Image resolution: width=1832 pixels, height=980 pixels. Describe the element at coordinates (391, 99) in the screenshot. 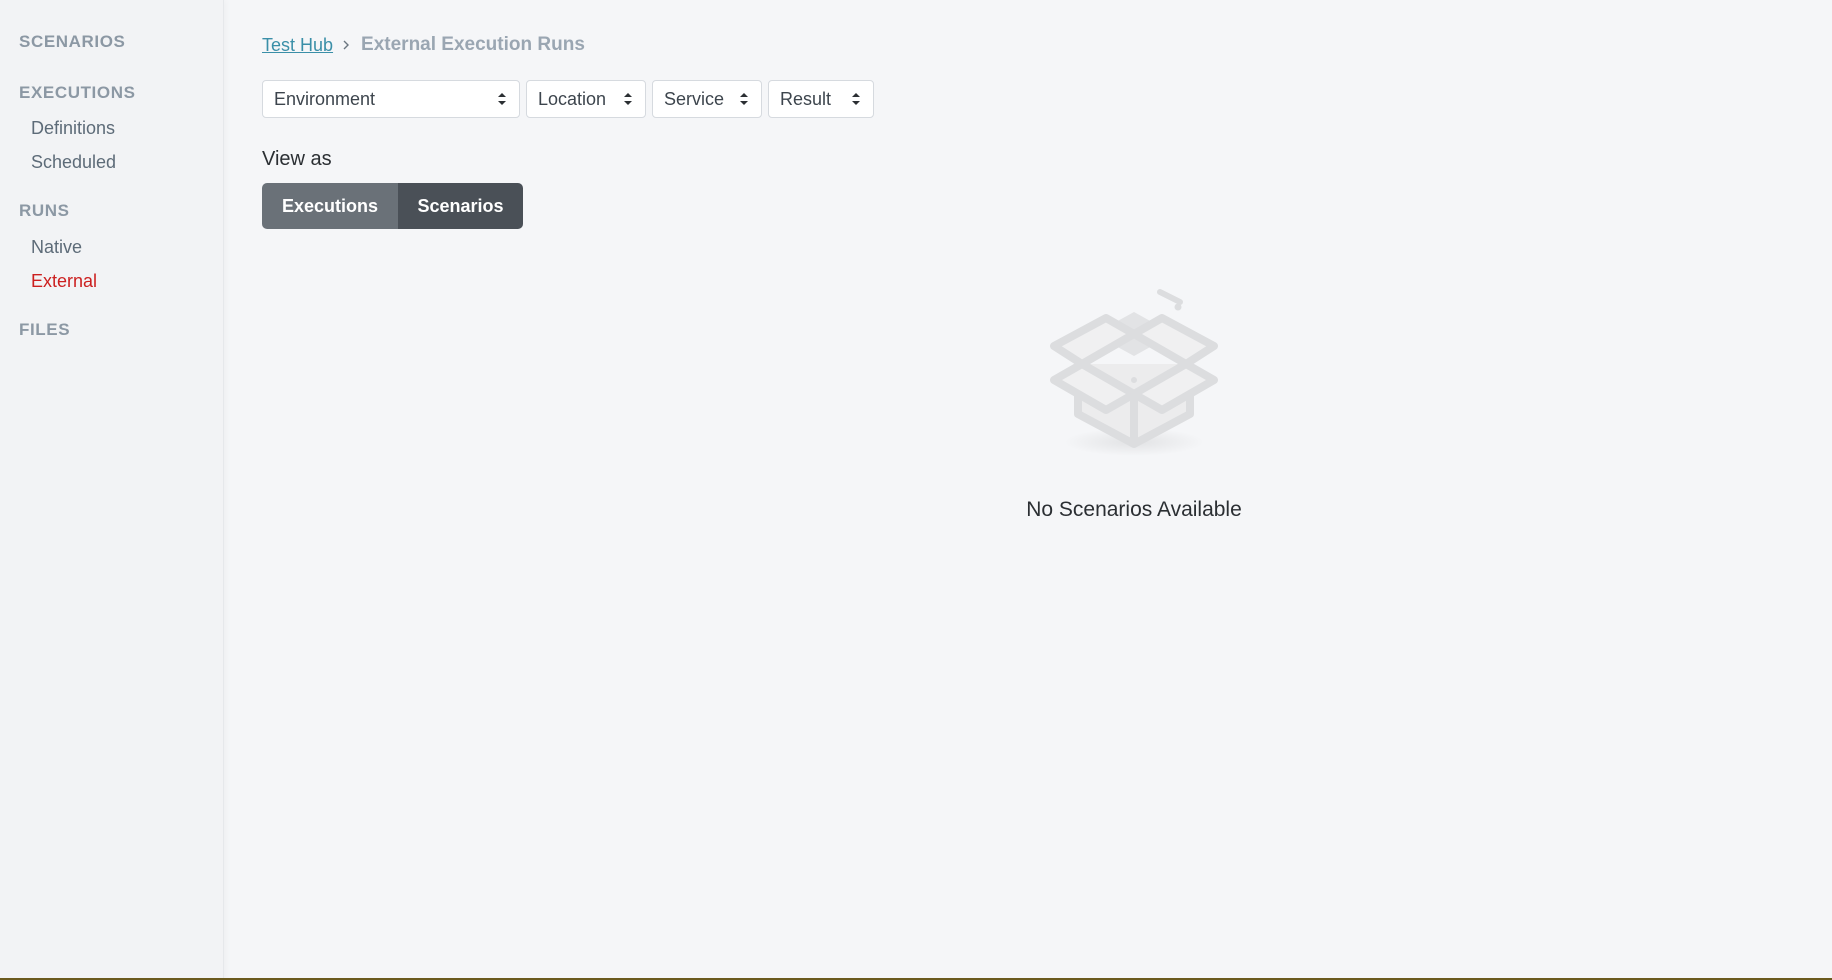

I see `environment-select: Environment` at that location.